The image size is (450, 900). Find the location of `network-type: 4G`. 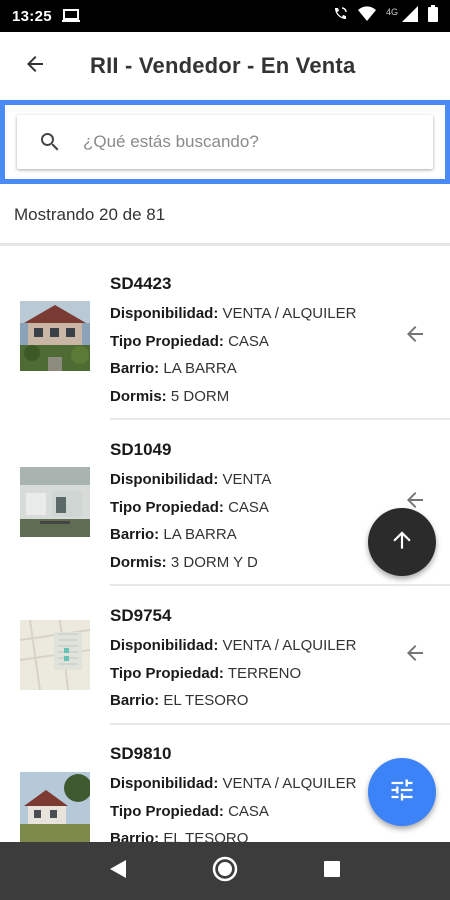

network-type: 4G is located at coordinates (391, 12).